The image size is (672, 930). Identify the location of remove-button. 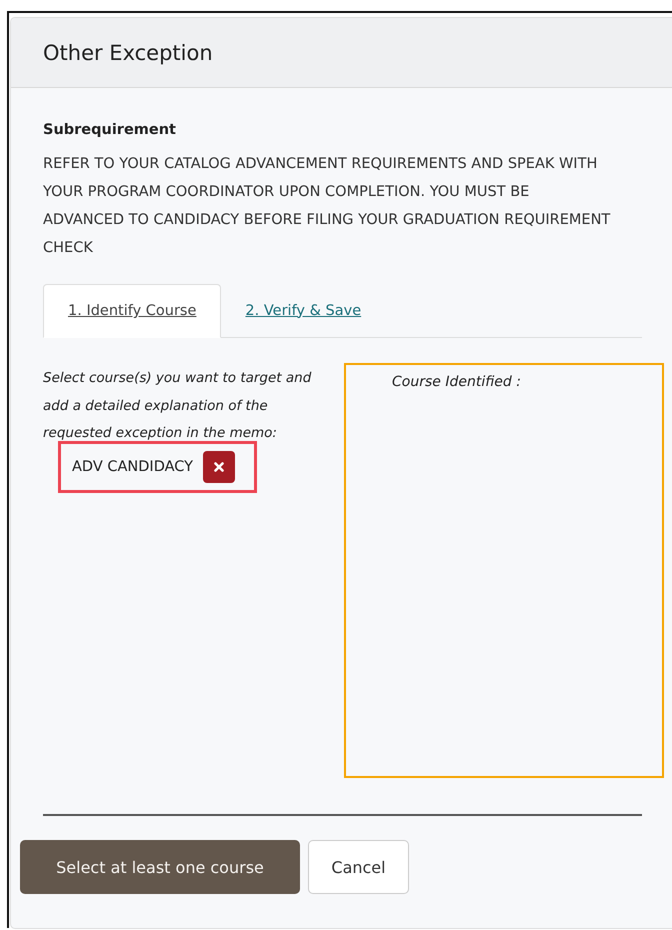
(219, 466).